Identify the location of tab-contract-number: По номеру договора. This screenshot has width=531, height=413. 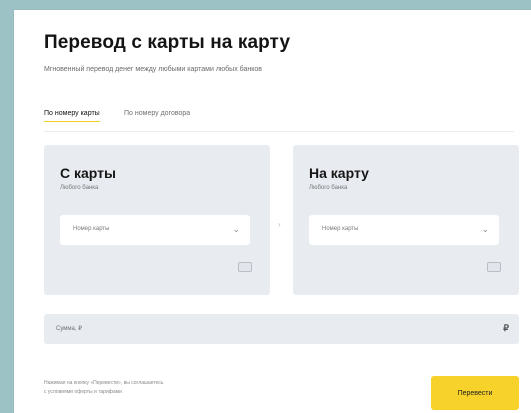
(157, 115).